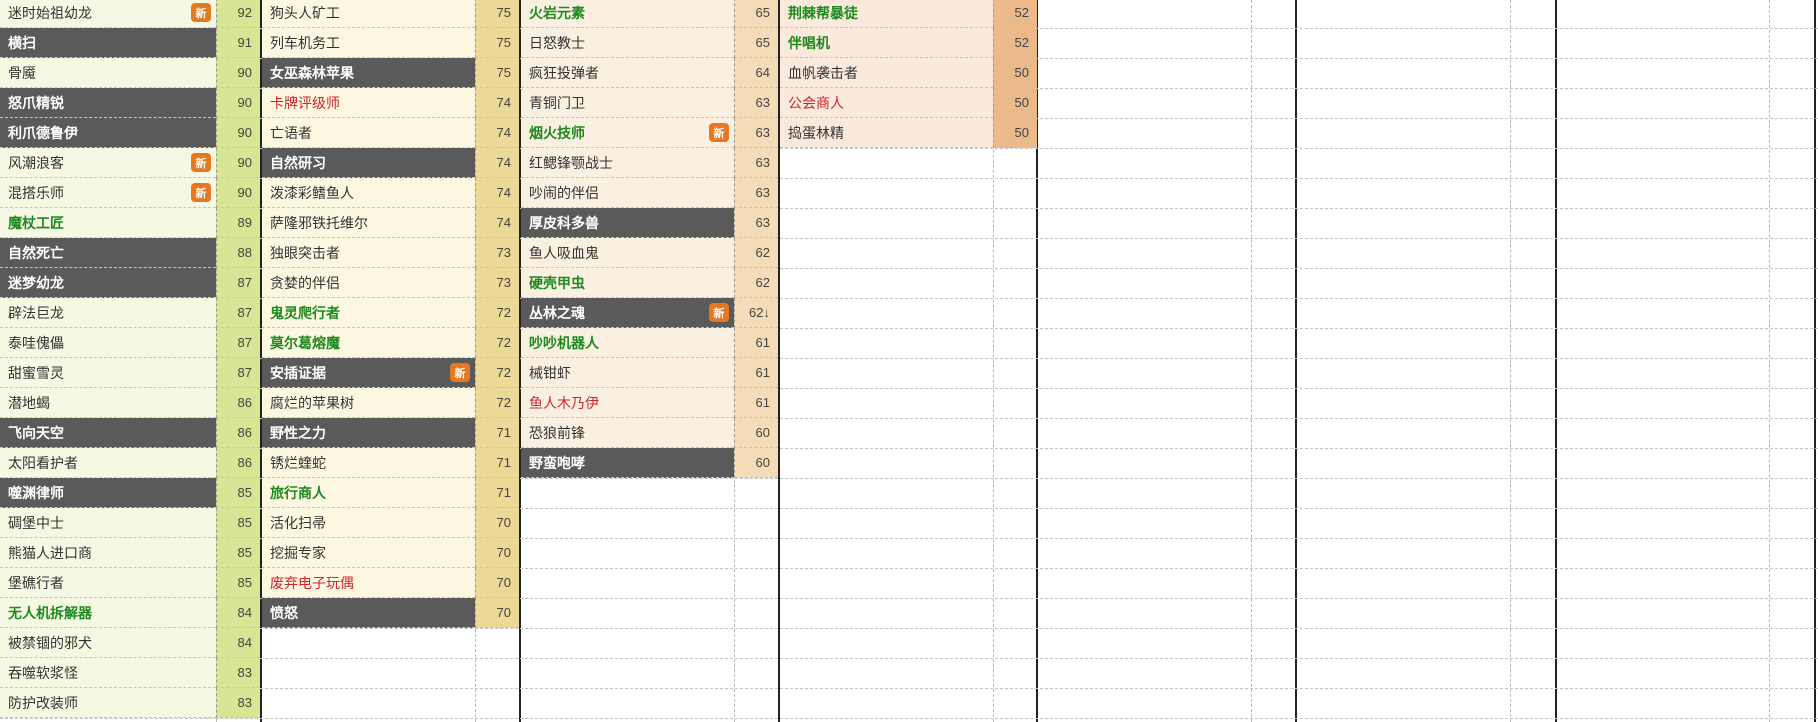 Image resolution: width=1818 pixels, height=722 pixels. Describe the element at coordinates (108, 193) in the screenshot. I see `card-name-cell: 混搭乐师 新` at that location.